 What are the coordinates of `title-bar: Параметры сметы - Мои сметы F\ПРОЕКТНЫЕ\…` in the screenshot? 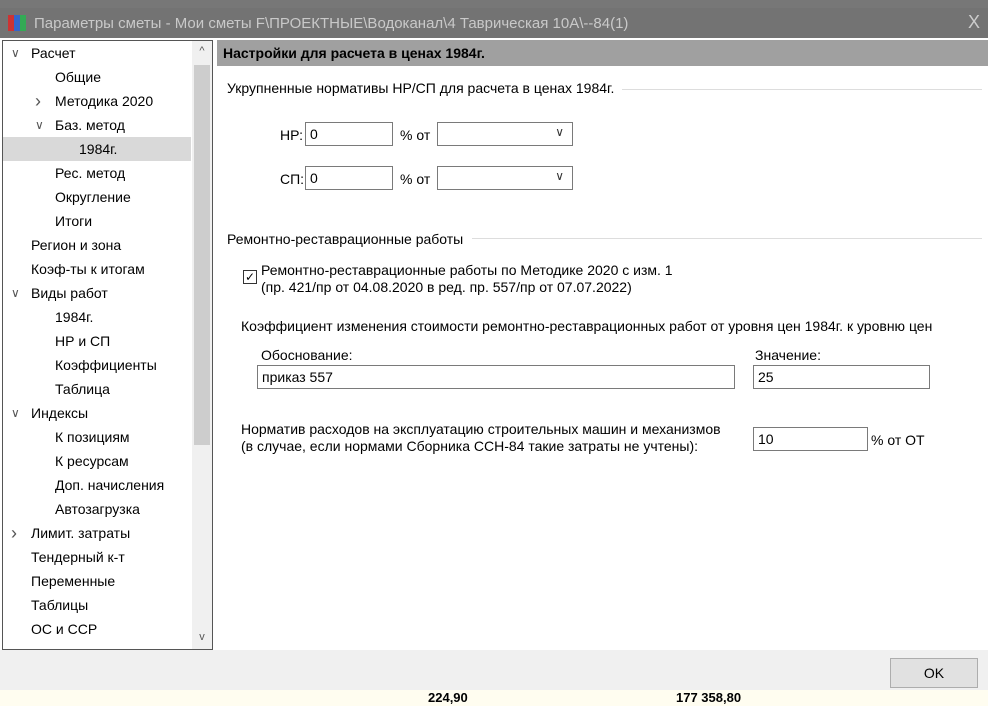 It's located at (494, 23).